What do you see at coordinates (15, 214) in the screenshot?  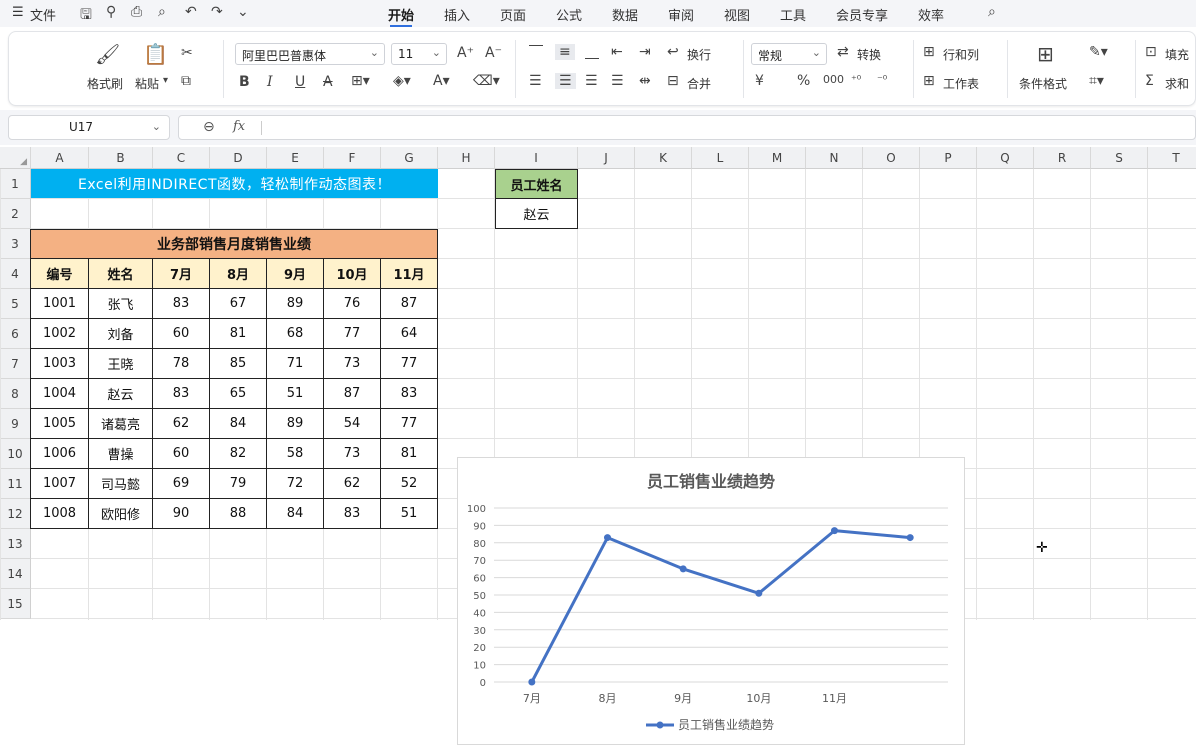 I see `row-header: 2` at bounding box center [15, 214].